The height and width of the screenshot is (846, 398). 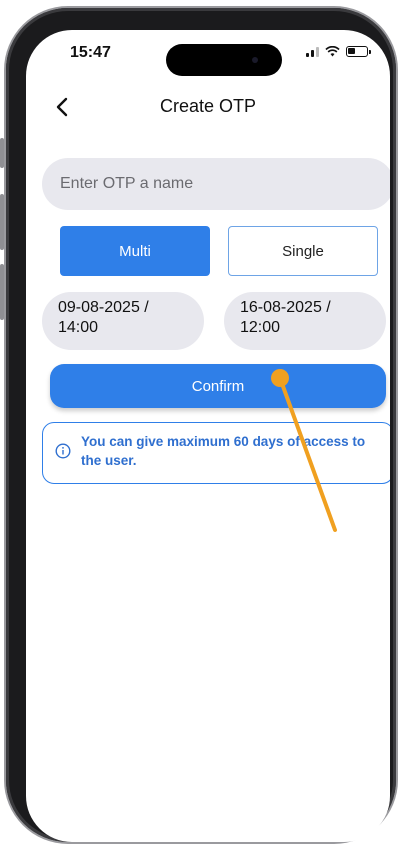 I want to click on status-icons, so click(x=338, y=51).